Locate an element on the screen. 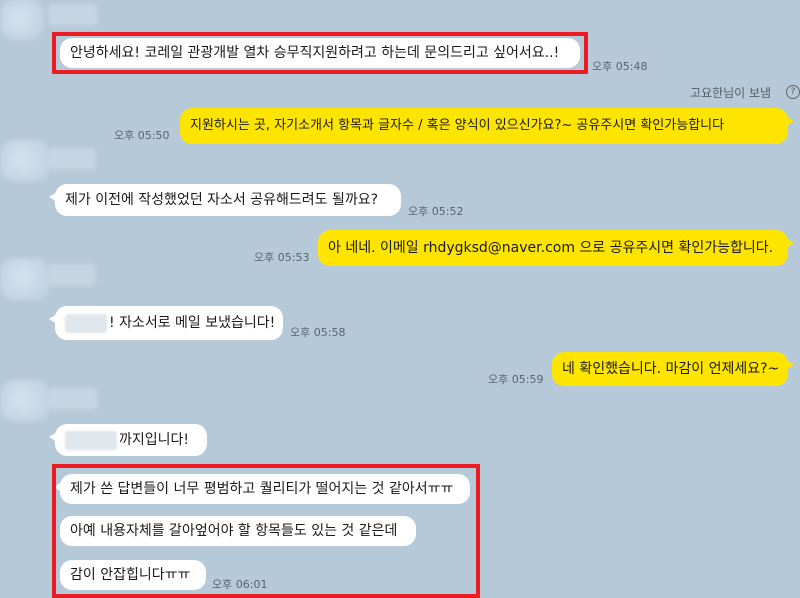 This screenshot has height=598, width=800. message-text: 까지입니다! is located at coordinates (154, 440).